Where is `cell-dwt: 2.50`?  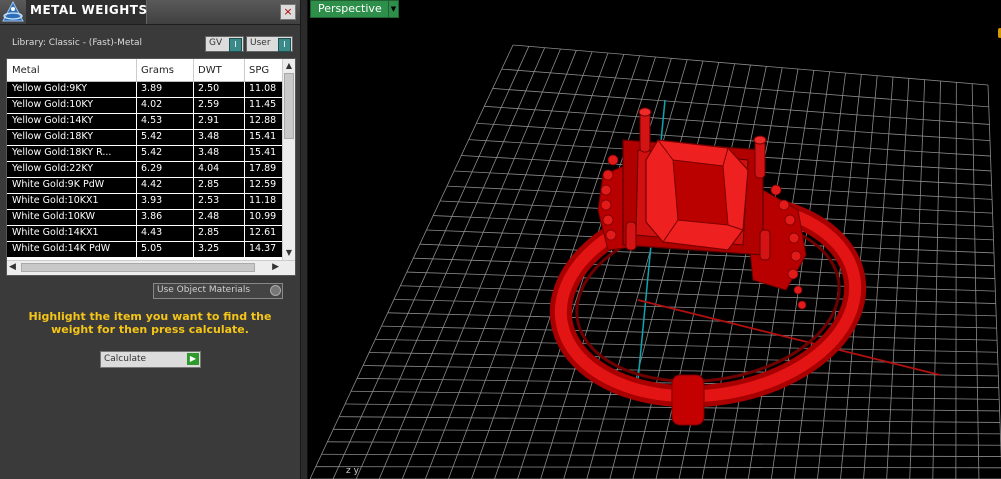 cell-dwt: 2.50 is located at coordinates (209, 88).